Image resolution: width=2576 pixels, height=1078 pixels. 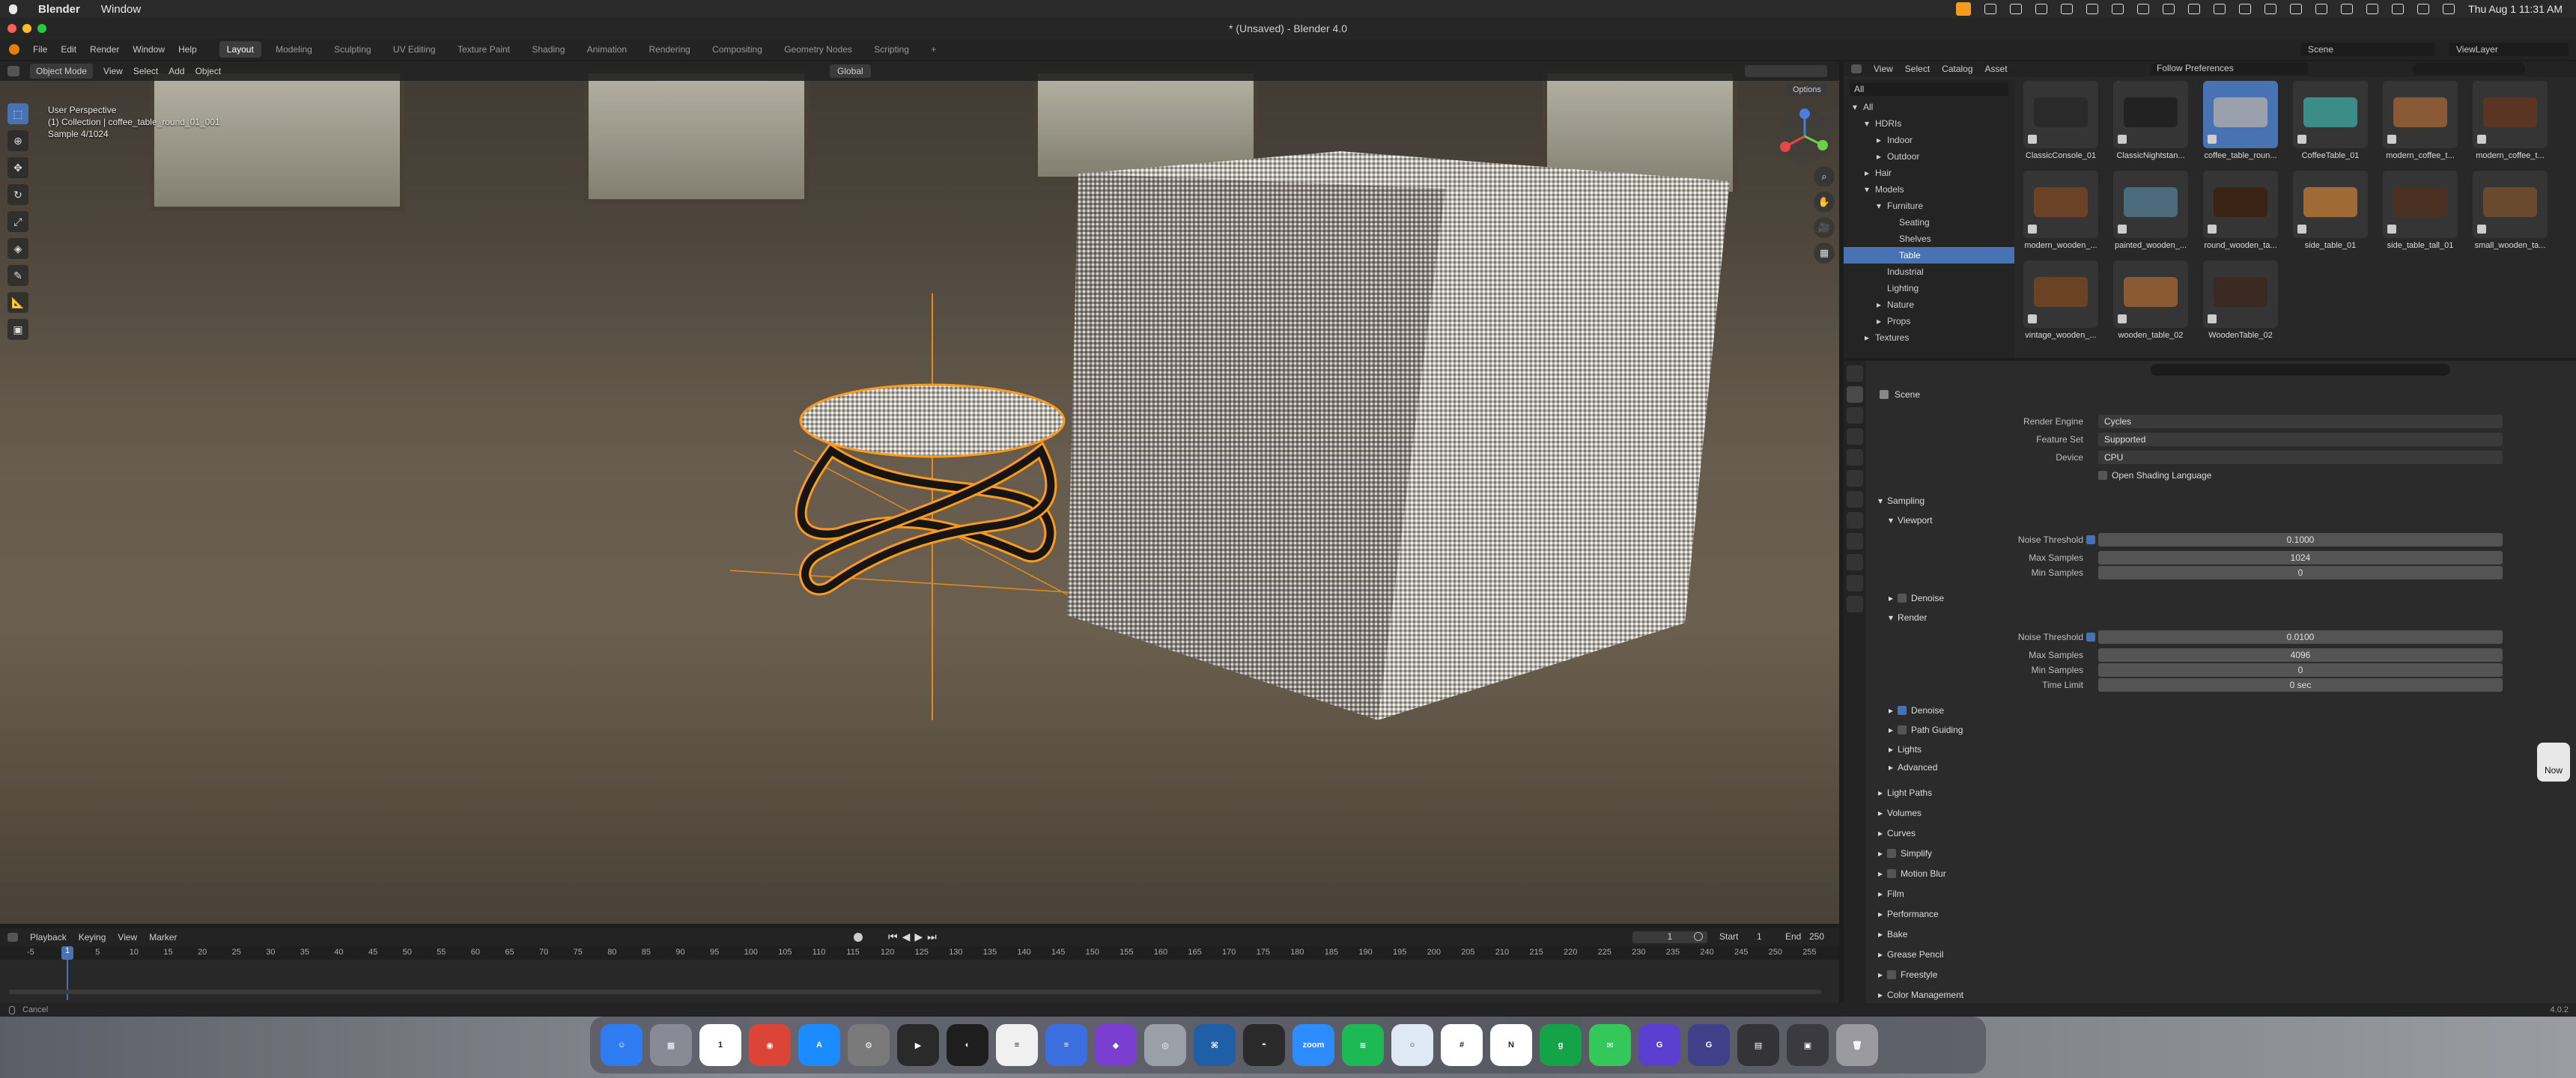 I want to click on menu-view: View, so click(x=1883, y=69).